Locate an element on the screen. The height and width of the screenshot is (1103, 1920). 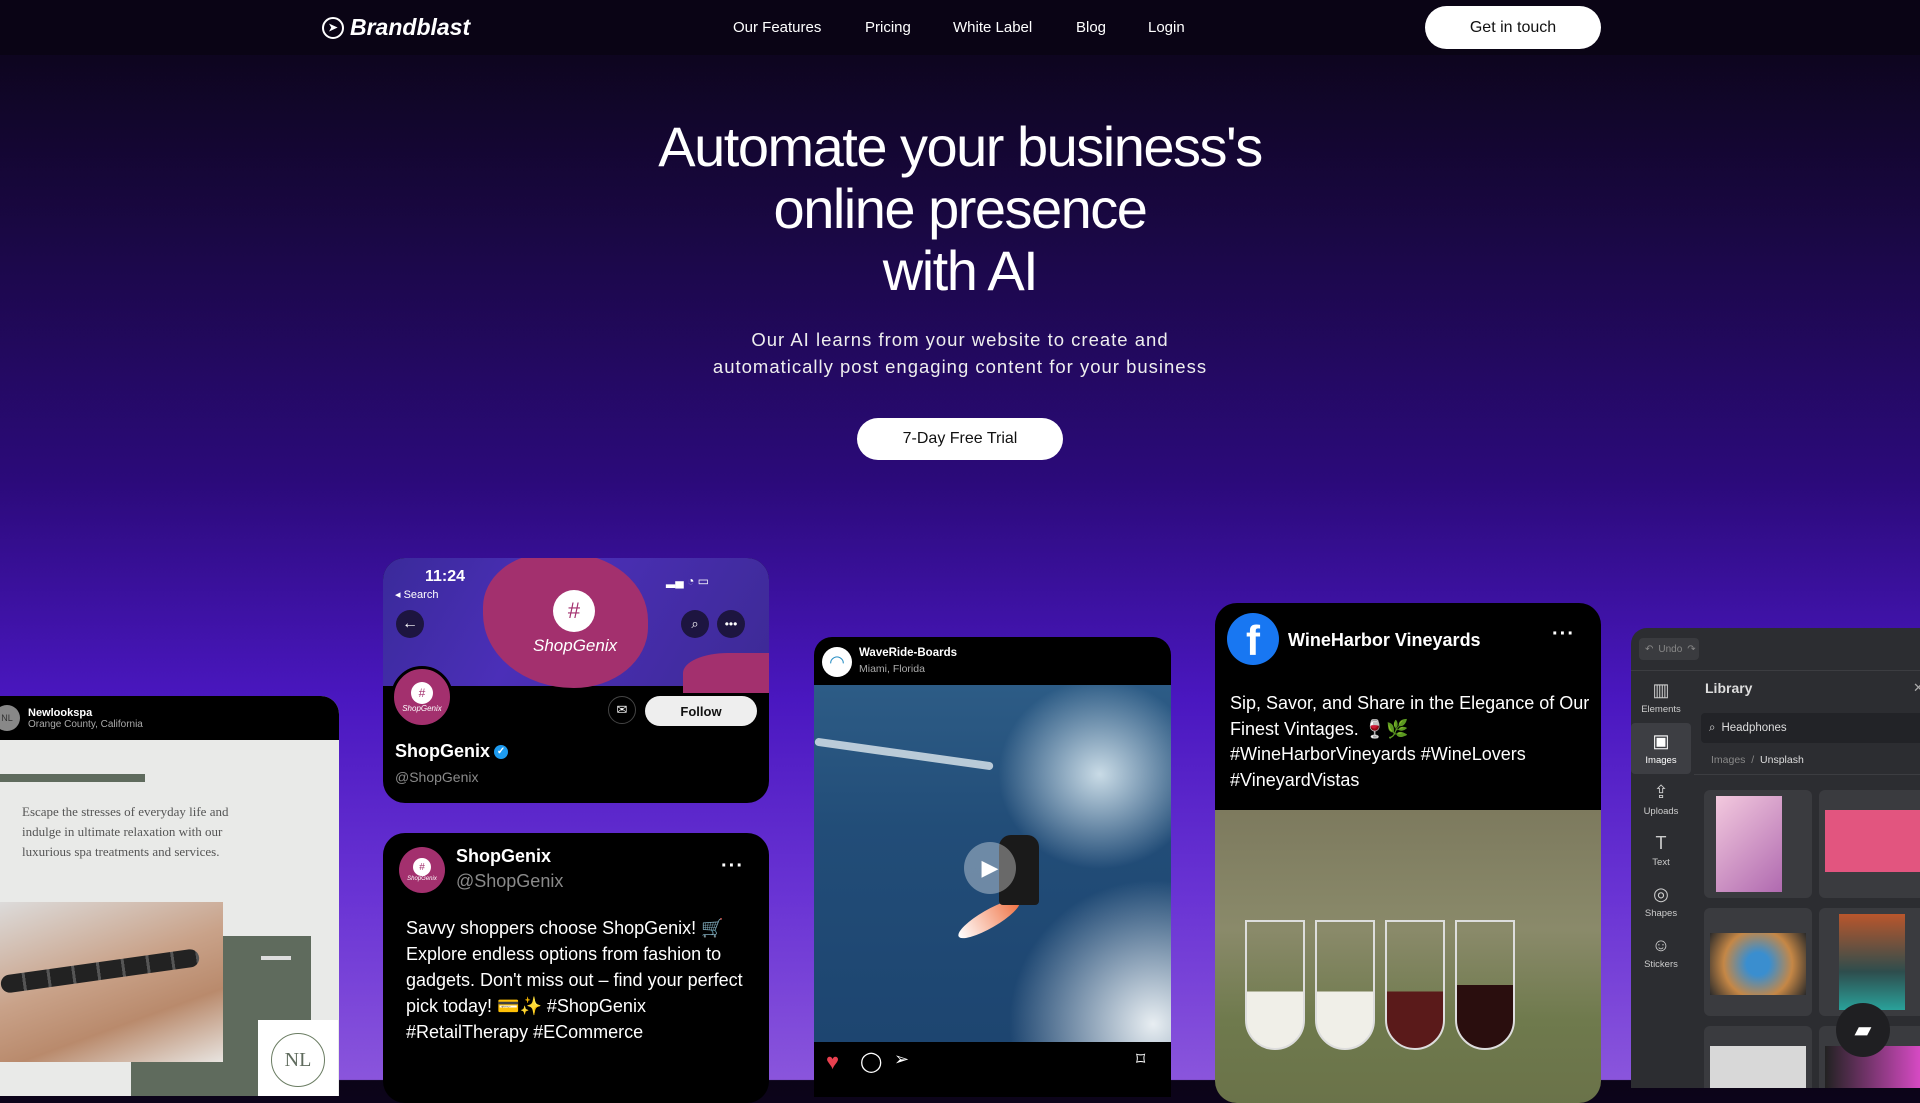
tweet-more-icon: ··· is located at coordinates (732, 866).